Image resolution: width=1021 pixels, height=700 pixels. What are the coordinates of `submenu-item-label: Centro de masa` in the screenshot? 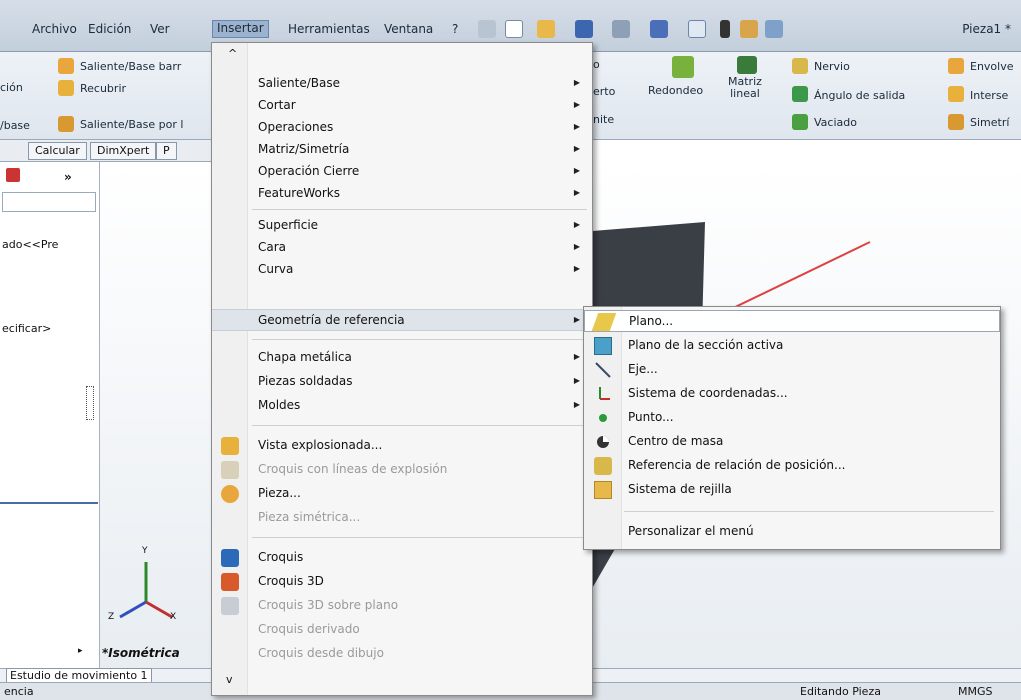 It's located at (676, 441).